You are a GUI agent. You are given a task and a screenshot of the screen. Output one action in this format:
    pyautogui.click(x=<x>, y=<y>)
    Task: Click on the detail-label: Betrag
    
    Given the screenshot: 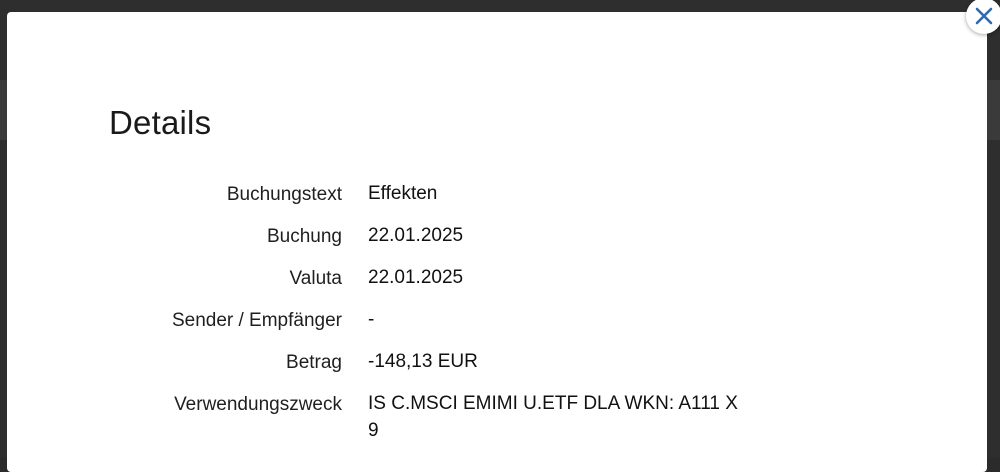 What is the action you would take?
    pyautogui.click(x=314, y=362)
    